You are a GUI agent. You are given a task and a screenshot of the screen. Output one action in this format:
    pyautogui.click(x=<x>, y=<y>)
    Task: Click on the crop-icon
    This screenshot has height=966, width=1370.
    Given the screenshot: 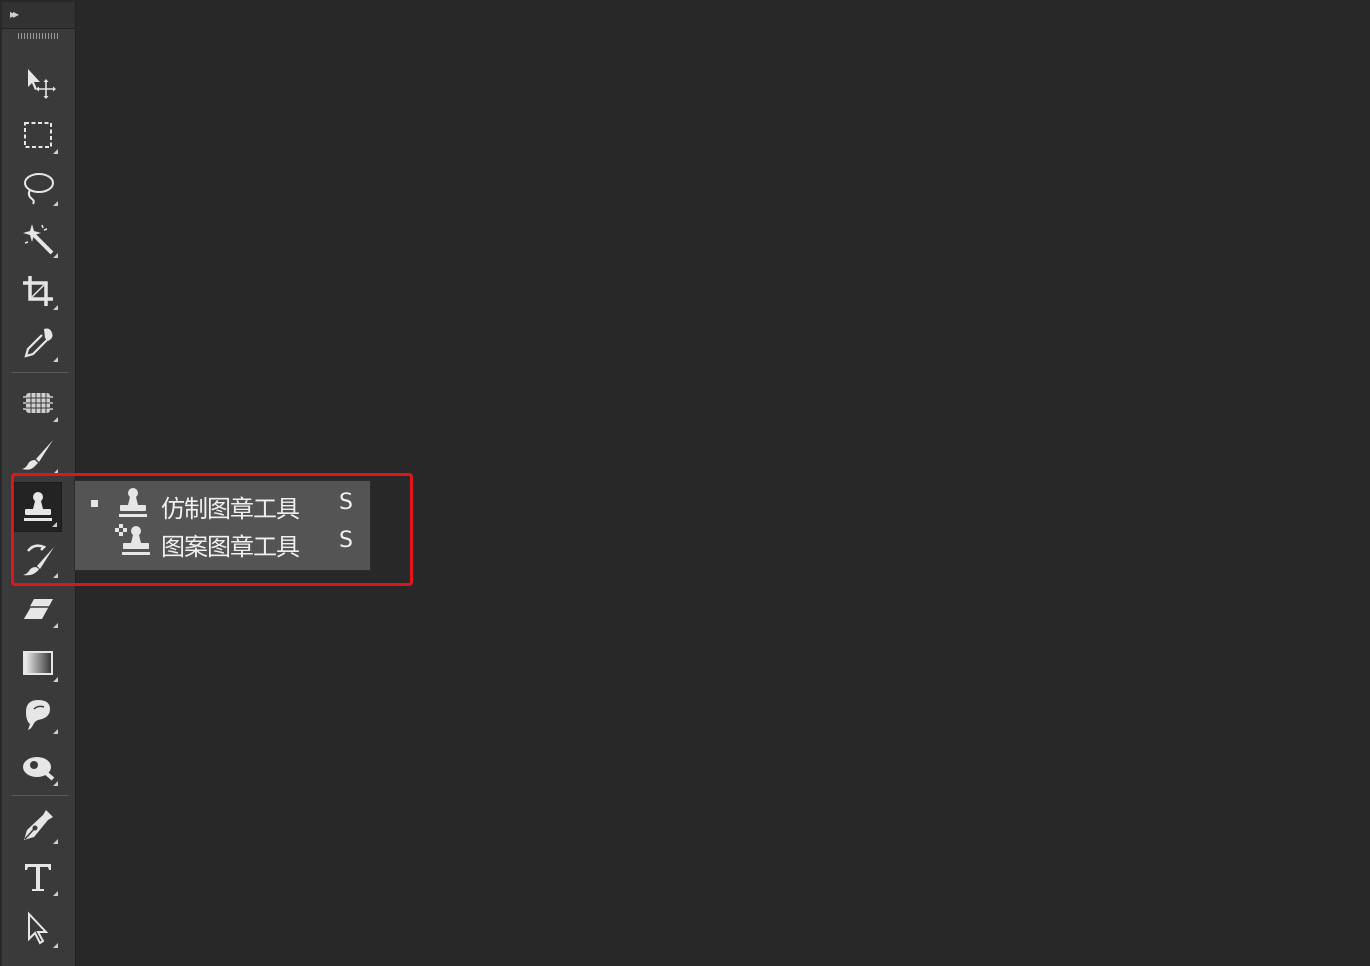 What is the action you would take?
    pyautogui.click(x=38, y=291)
    